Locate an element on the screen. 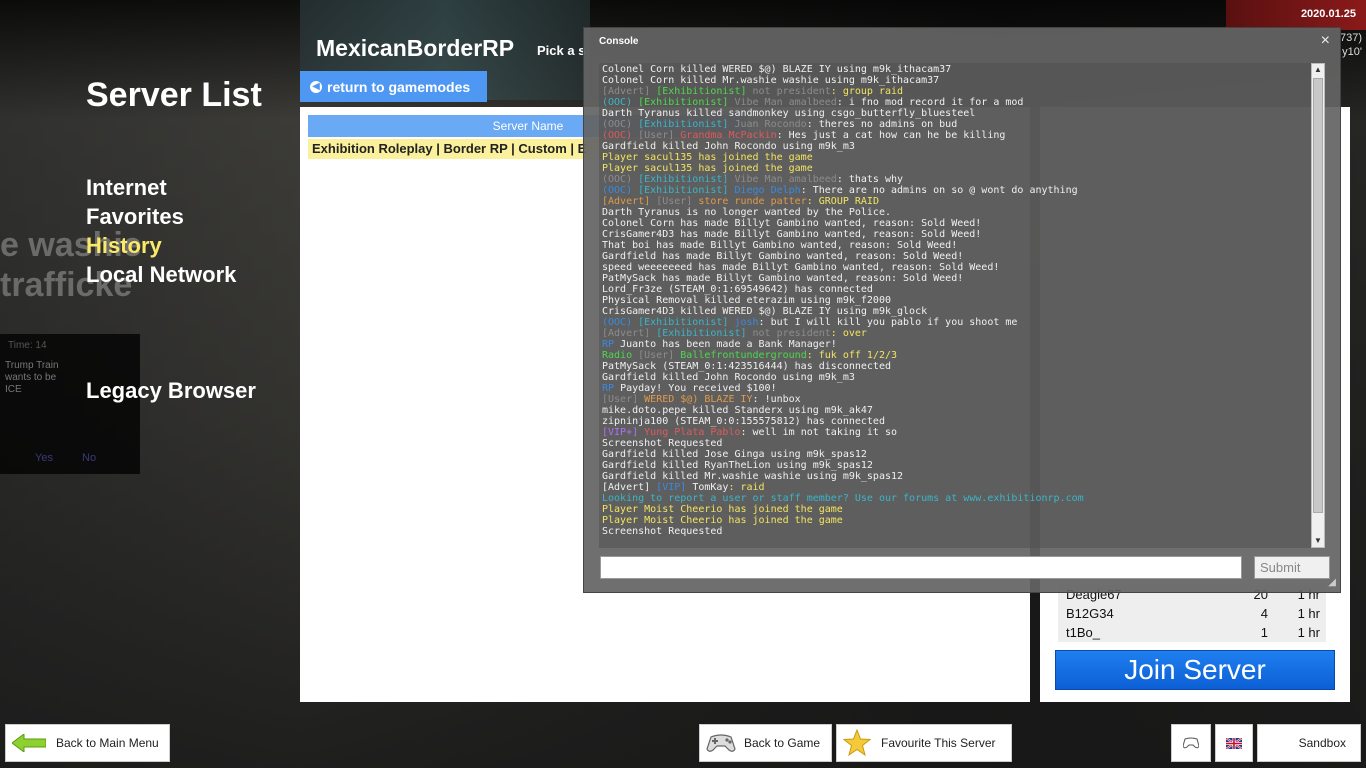  back-arrow-icon: ◀ is located at coordinates (316, 86).